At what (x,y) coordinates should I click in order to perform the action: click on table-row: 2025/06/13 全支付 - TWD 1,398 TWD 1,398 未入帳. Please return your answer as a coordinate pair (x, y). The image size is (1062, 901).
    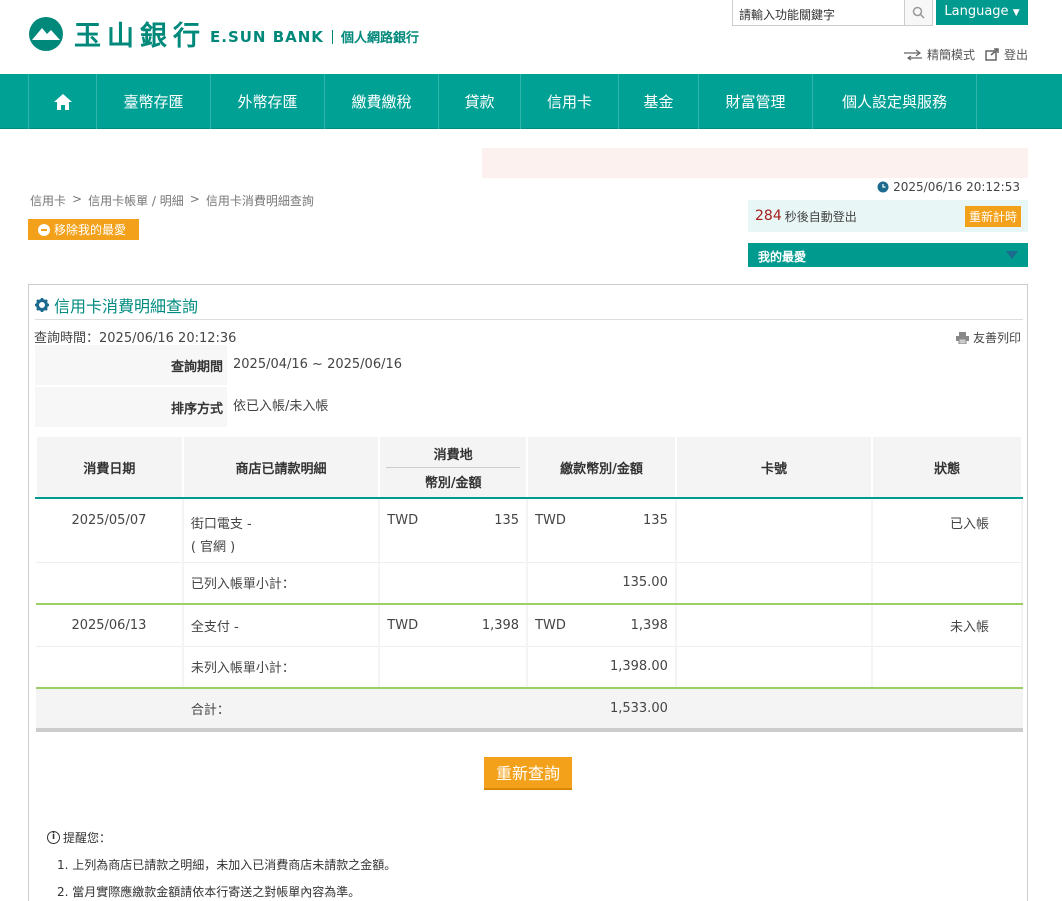
    Looking at the image, I should click on (529, 625).